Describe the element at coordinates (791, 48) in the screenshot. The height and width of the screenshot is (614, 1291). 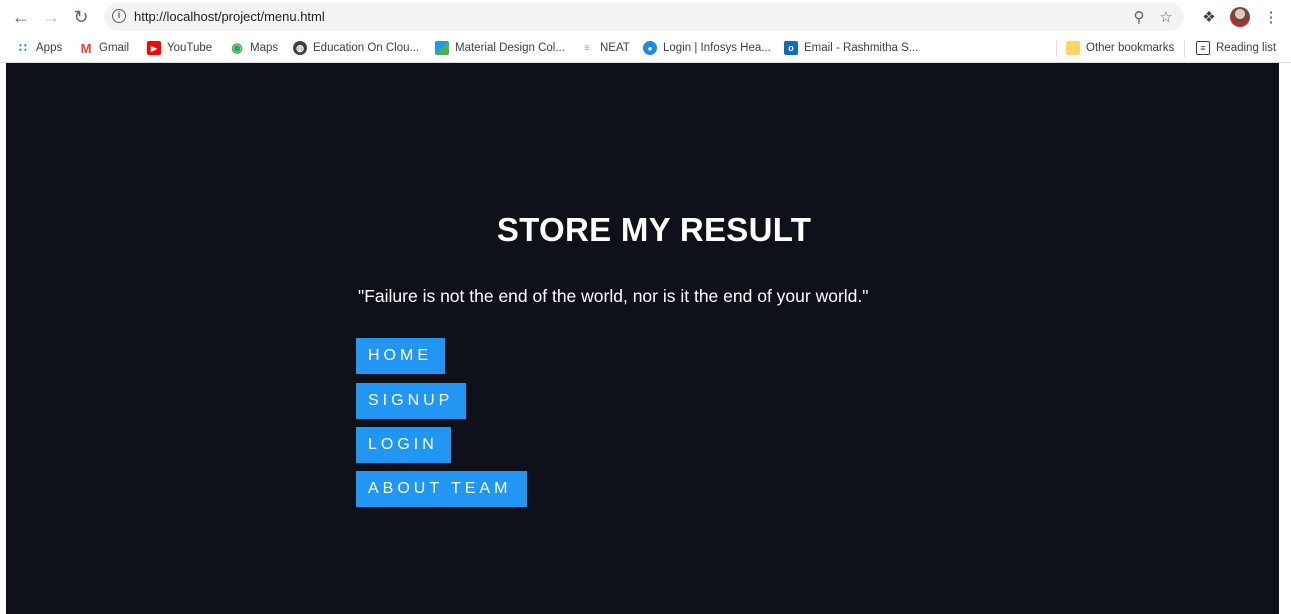
I see `outlook-icon: o` at that location.